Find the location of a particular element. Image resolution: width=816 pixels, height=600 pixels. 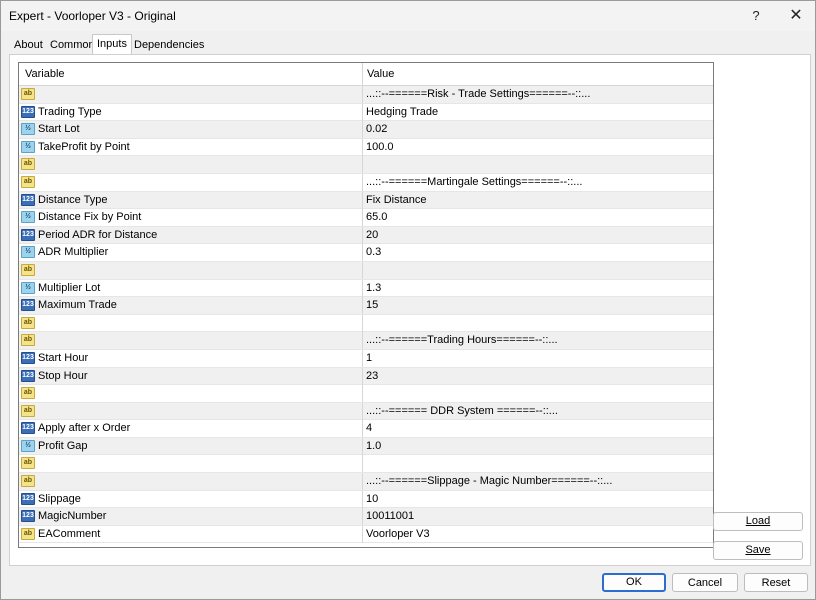

value-cell: 100.0 is located at coordinates (537, 147).